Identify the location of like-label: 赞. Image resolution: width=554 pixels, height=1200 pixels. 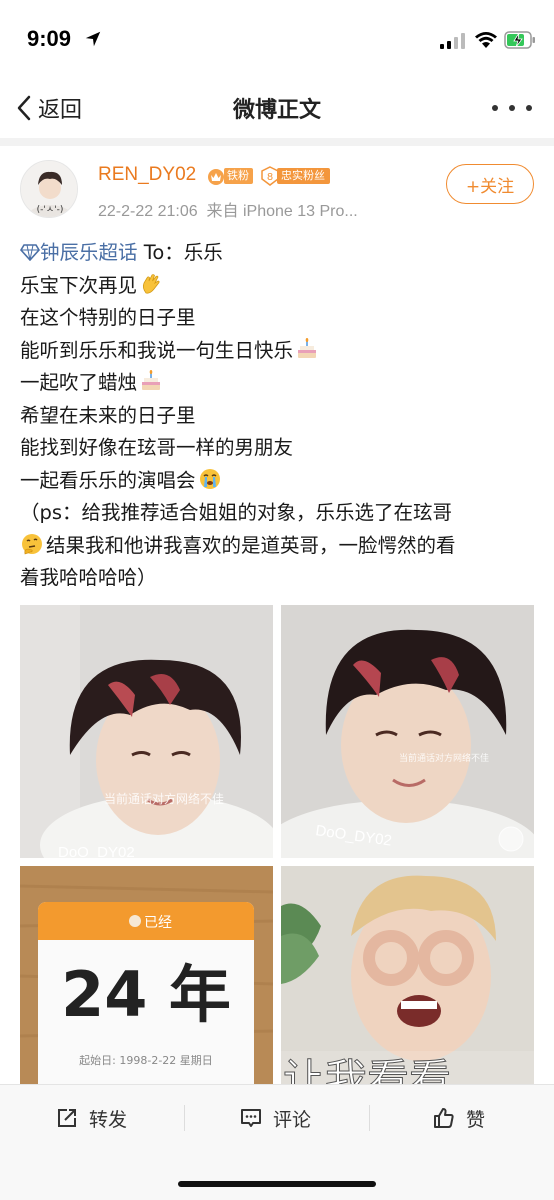
(476, 1119).